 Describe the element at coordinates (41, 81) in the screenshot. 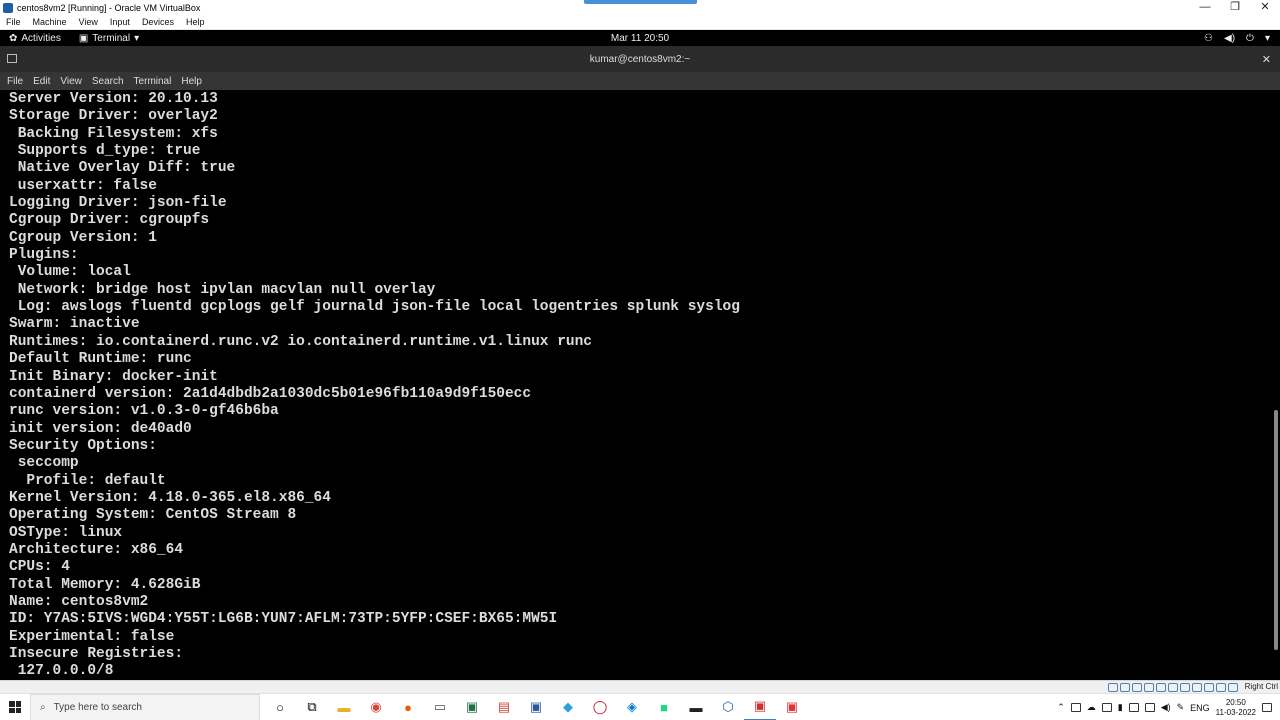

I see `terminal-menu-edit: Edit` at that location.